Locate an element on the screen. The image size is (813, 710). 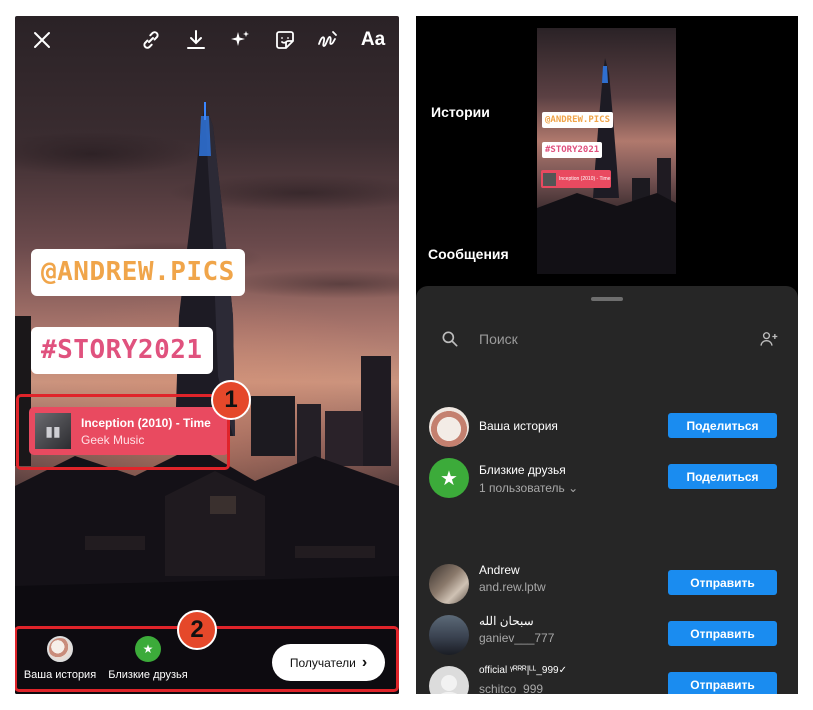
recipients-button: Получатели › is located at coordinates (328, 662).